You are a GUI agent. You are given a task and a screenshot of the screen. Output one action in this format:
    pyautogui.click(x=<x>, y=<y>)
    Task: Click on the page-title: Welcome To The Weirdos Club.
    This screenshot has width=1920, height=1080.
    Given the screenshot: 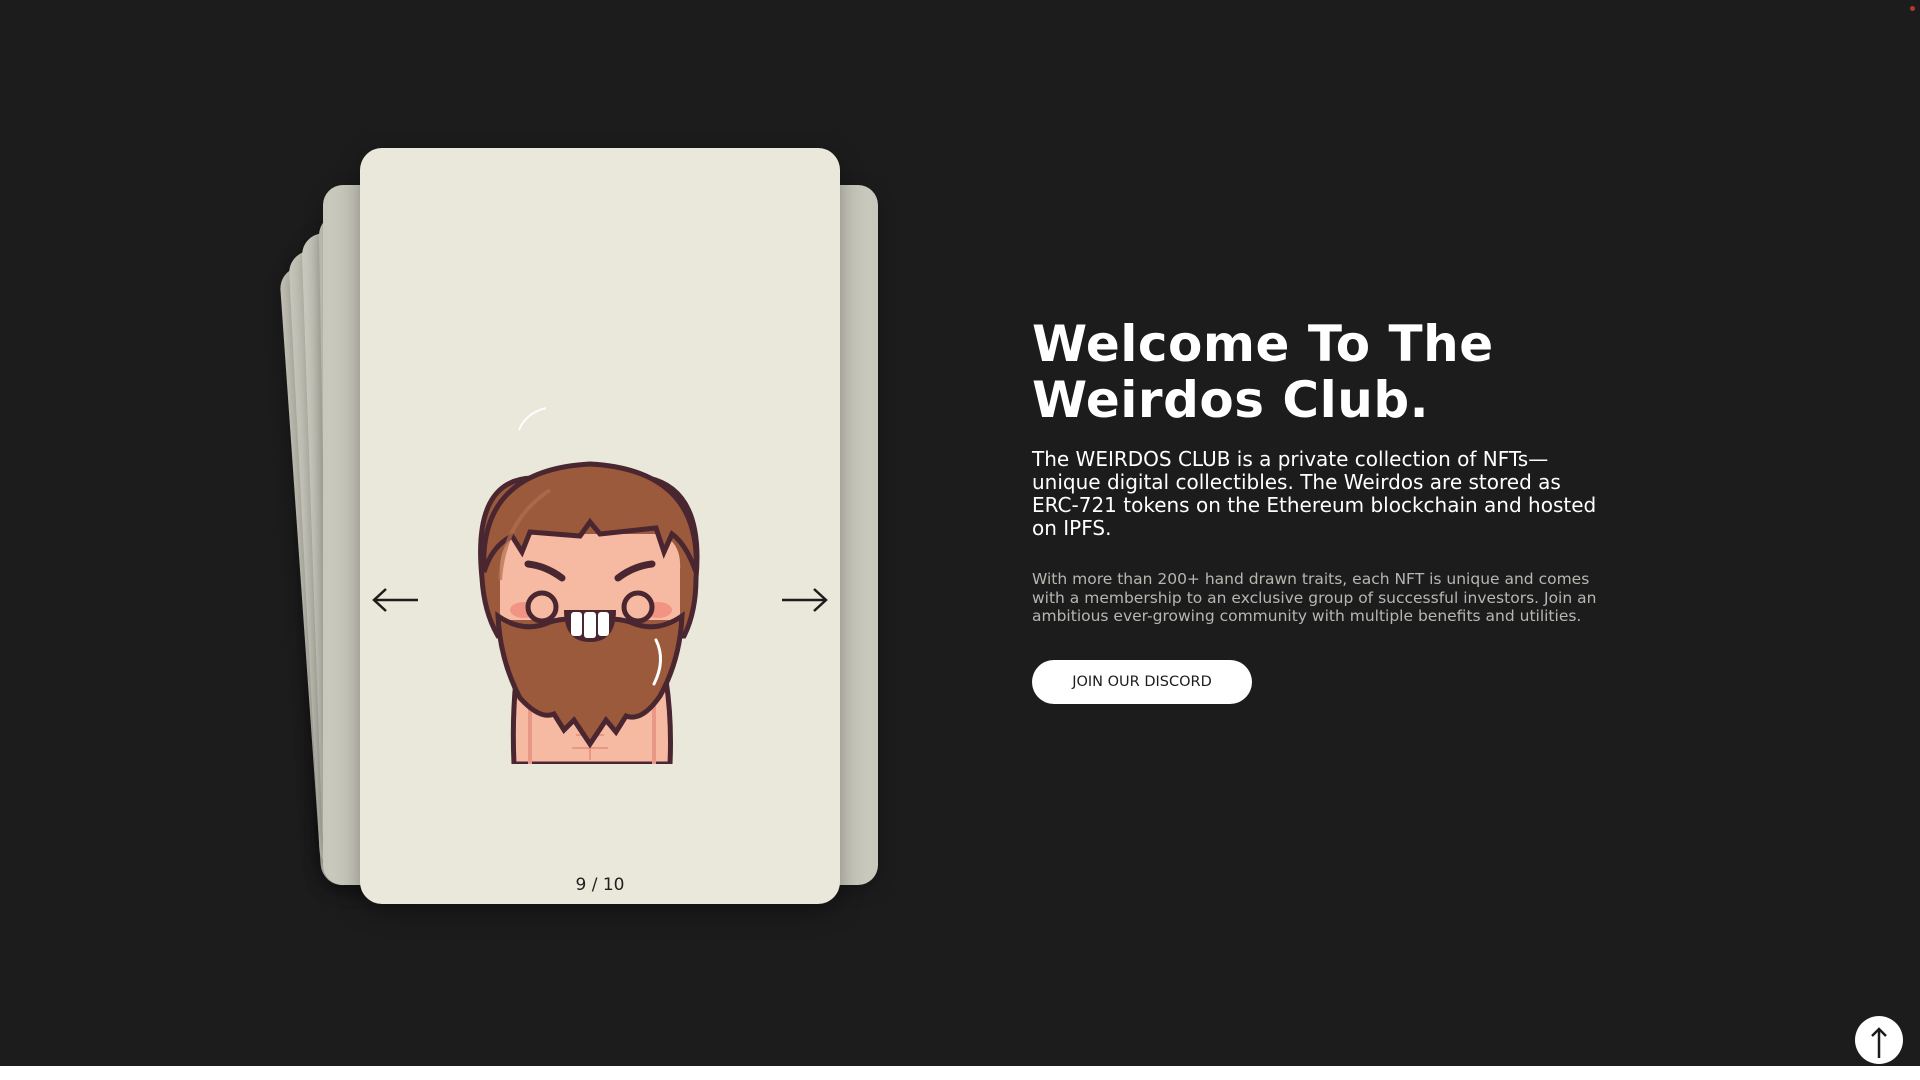 What is the action you would take?
    pyautogui.click(x=1322, y=372)
    